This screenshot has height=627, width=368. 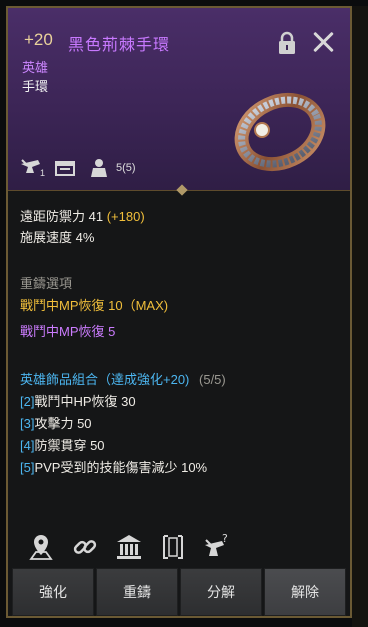 I want to click on defense-stat: 遠距防禦力 41, so click(x=62, y=216).